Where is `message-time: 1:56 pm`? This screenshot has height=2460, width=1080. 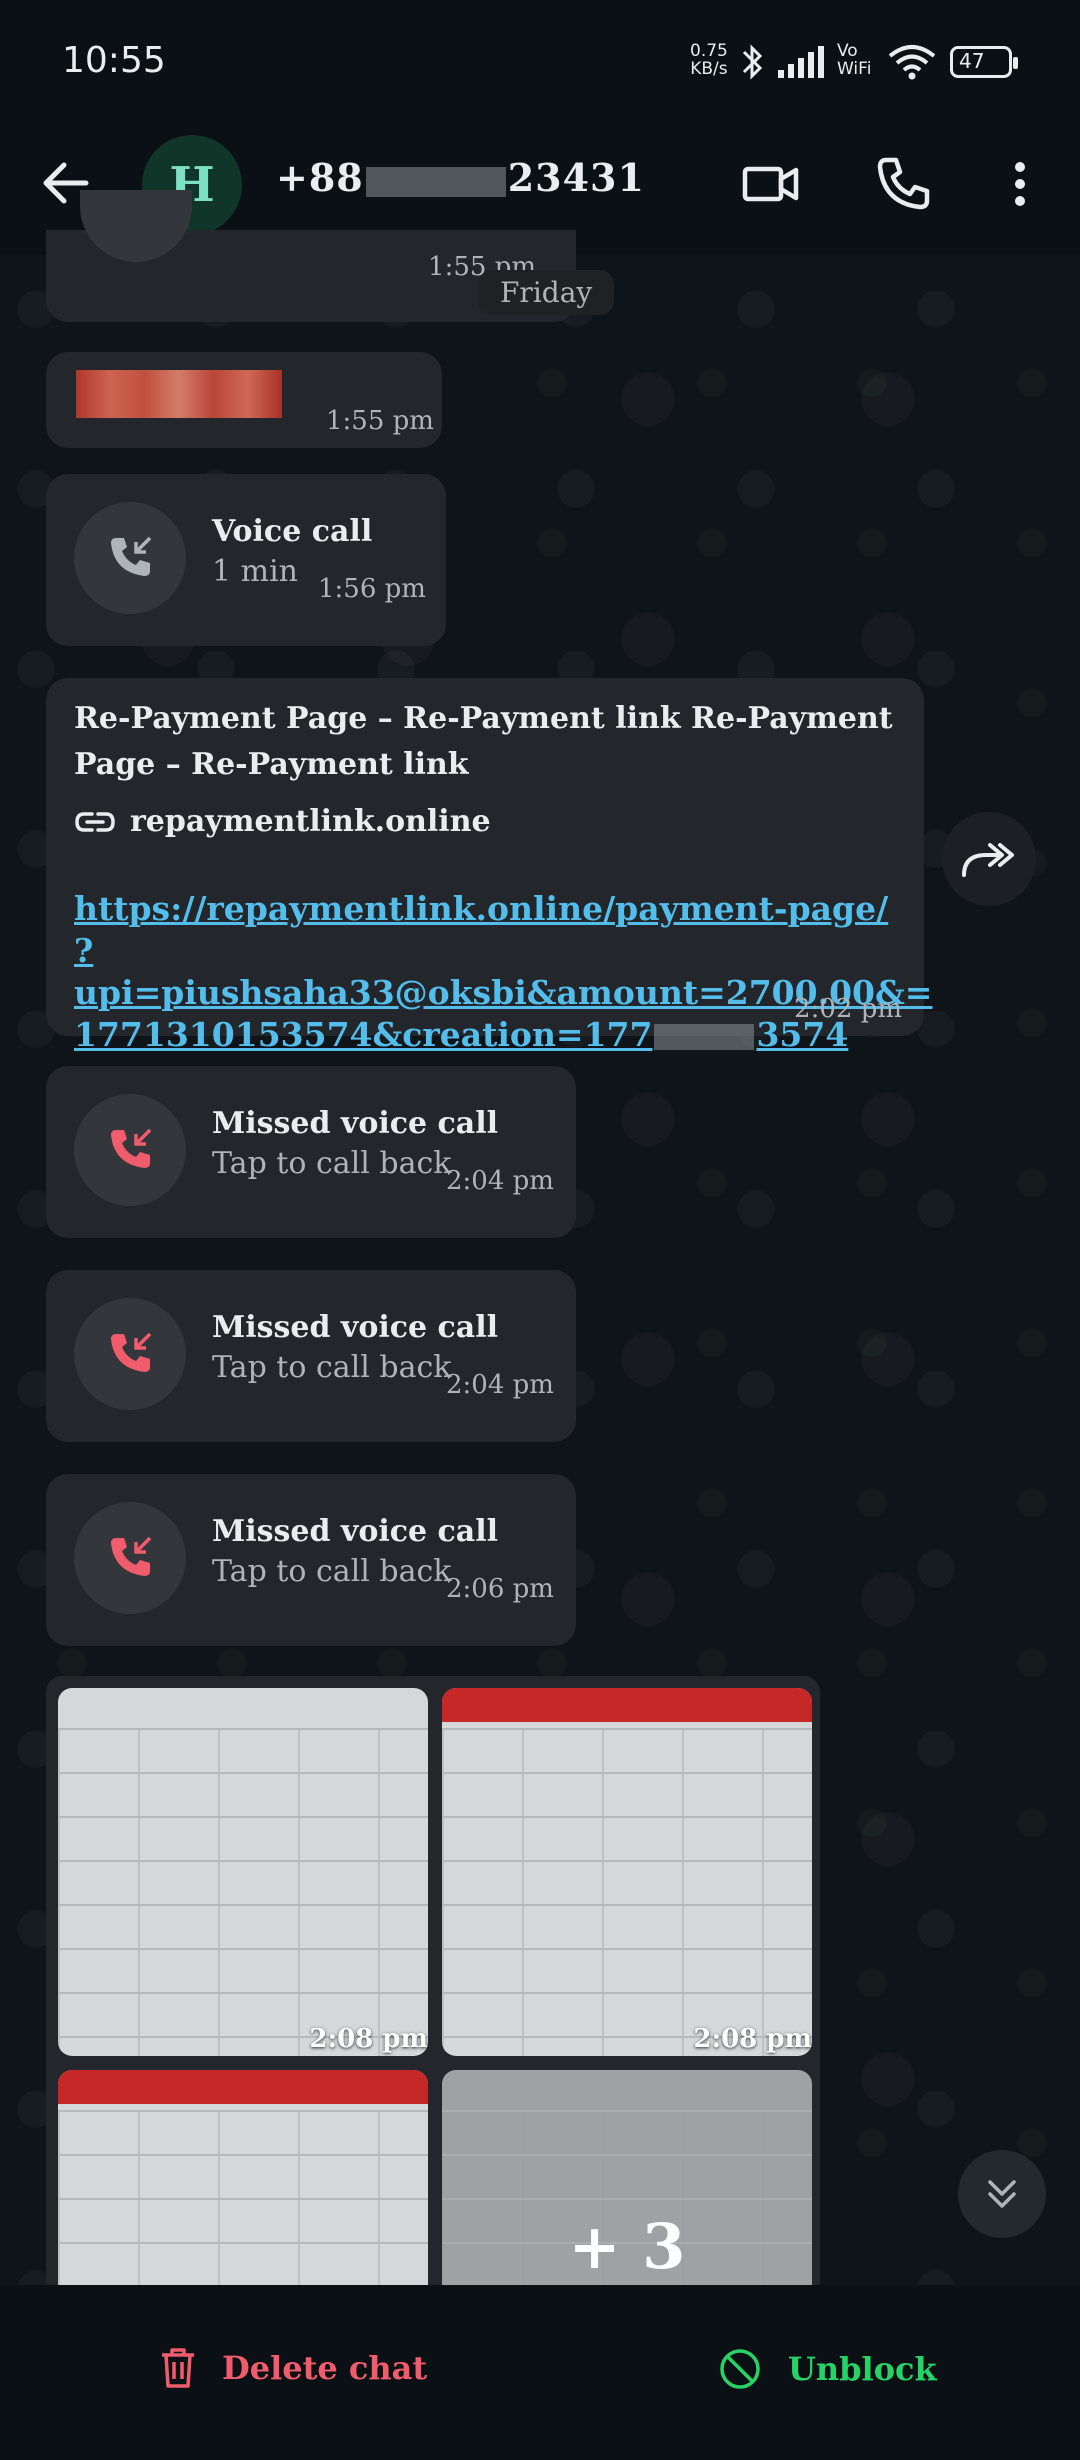 message-time: 1:56 pm is located at coordinates (372, 589).